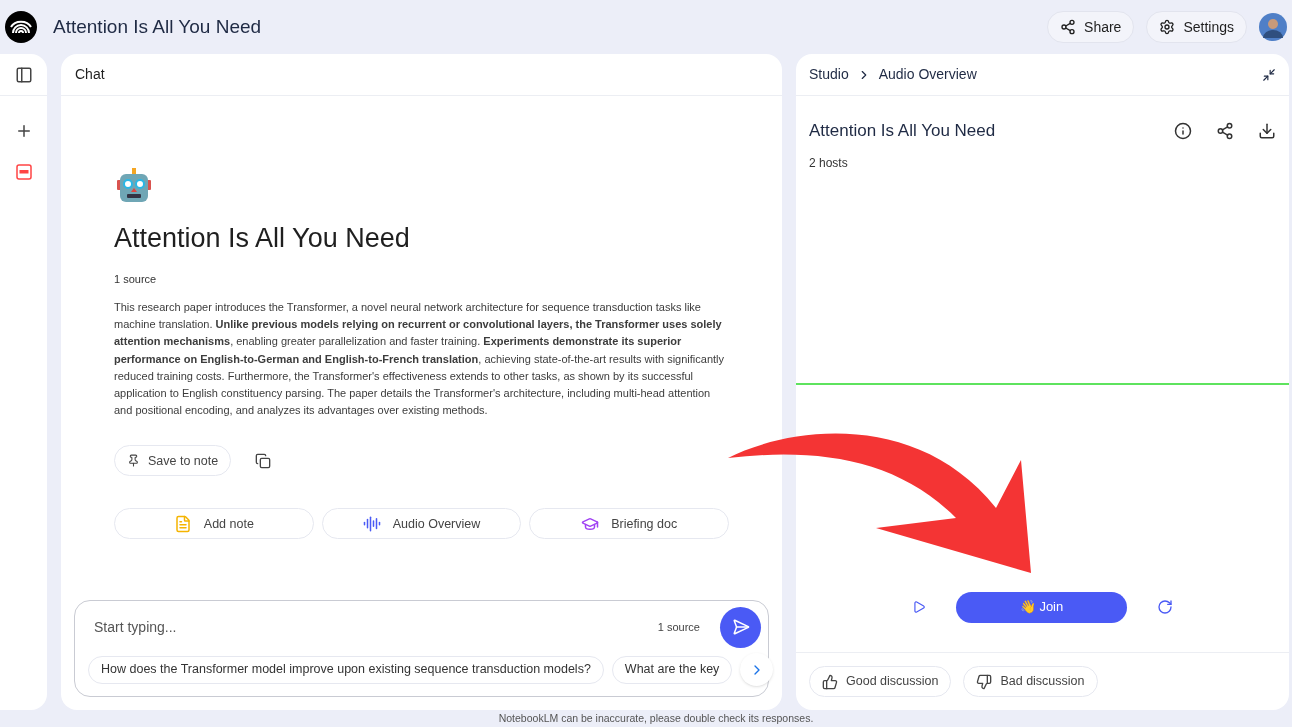 The height and width of the screenshot is (727, 1292). Describe the element at coordinates (133, 461) in the screenshot. I see `pin-icon` at that location.